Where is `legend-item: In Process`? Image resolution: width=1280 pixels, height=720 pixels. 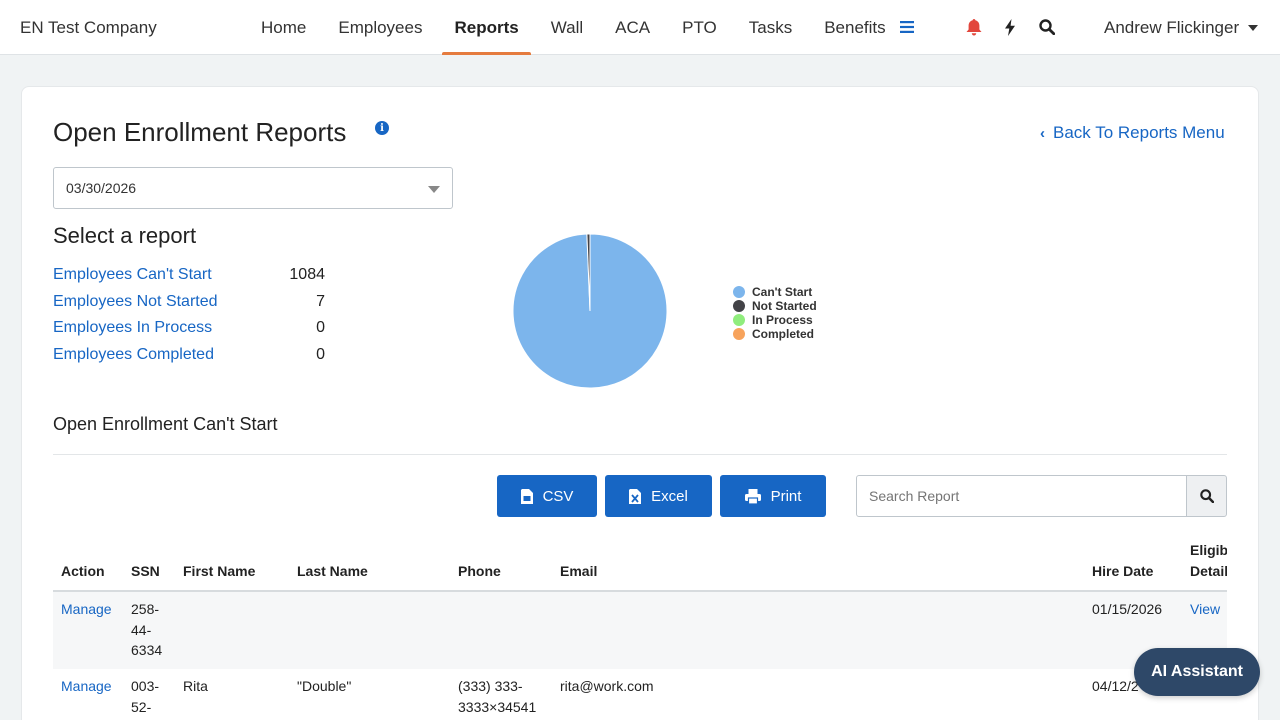
legend-item: In Process is located at coordinates (775, 320).